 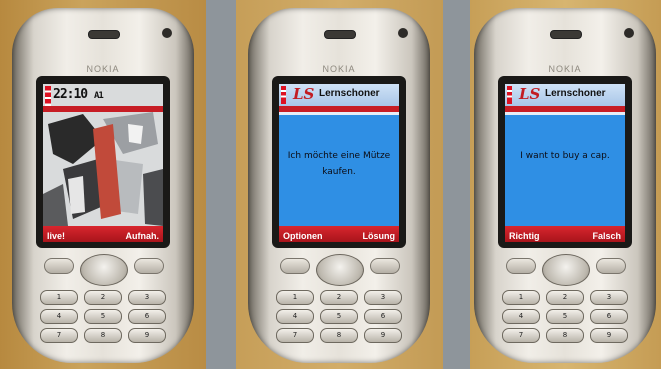 What do you see at coordinates (379, 236) in the screenshot?
I see `softkey-solution: Lösung` at bounding box center [379, 236].